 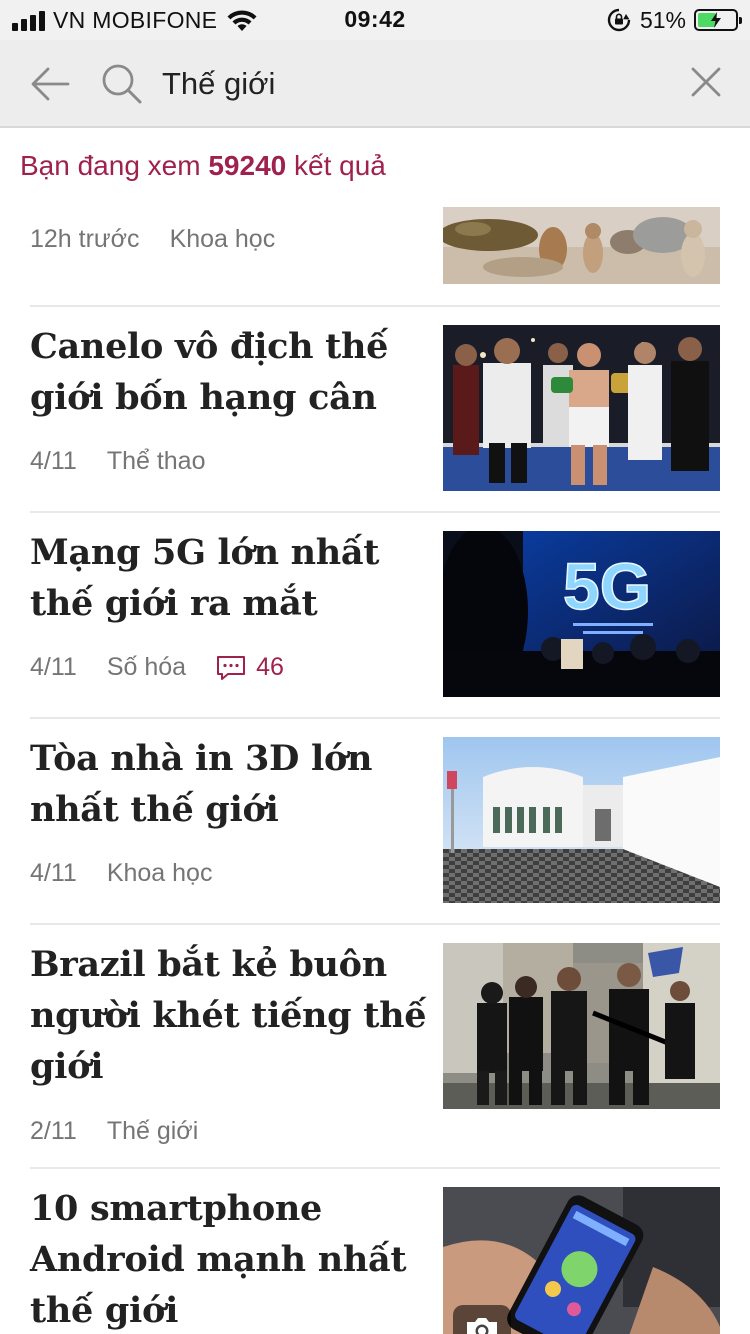 I want to click on article-meta: 4/11 Số hóa 46, so click(x=157, y=667).